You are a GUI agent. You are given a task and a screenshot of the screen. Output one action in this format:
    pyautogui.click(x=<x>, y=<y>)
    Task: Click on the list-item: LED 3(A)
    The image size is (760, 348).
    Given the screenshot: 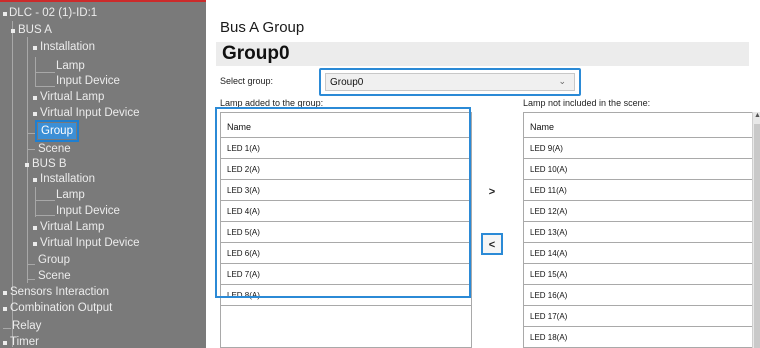 What is the action you would take?
    pyautogui.click(x=346, y=190)
    